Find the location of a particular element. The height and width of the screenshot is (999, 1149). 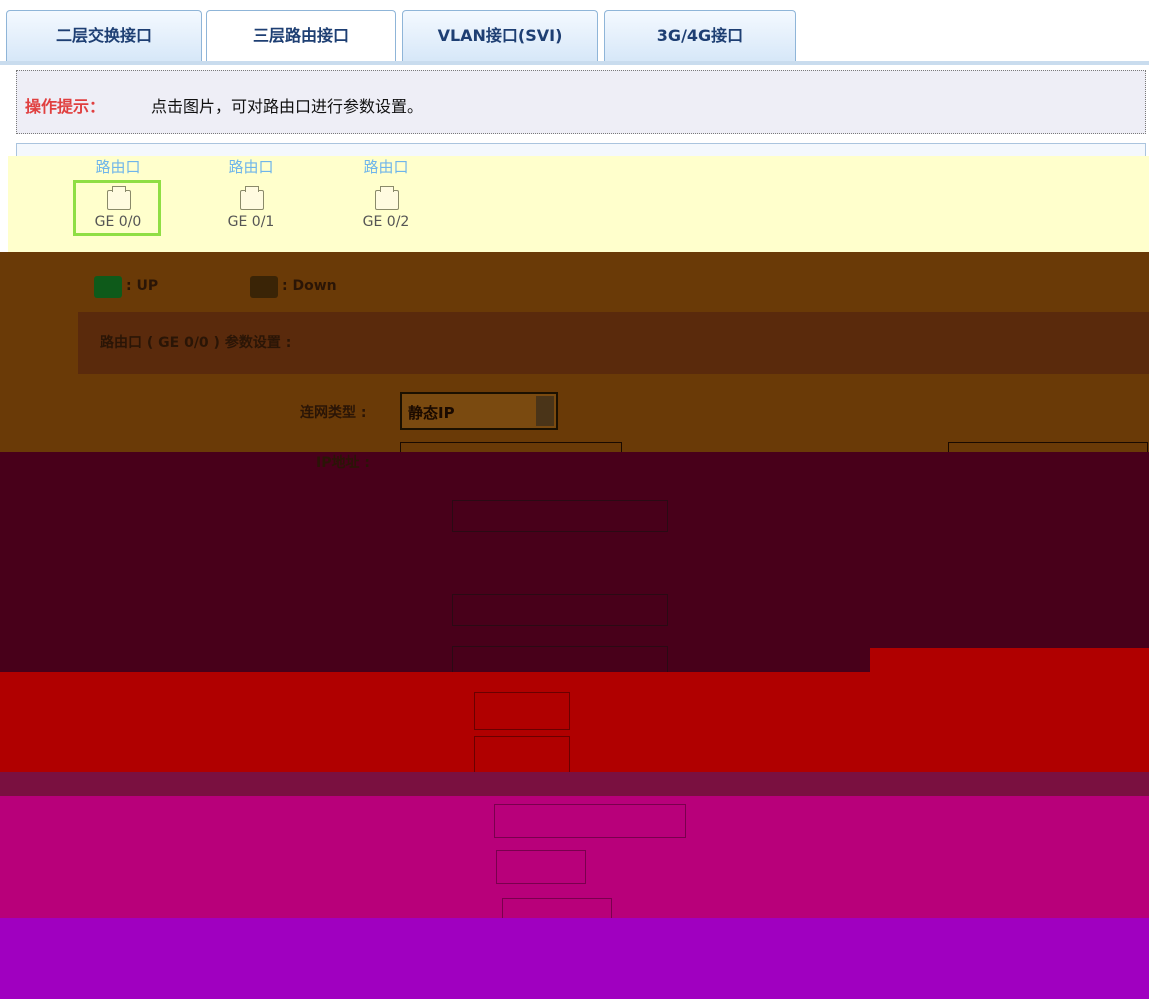

port-ge0-0: 路由口 GE 0/0 is located at coordinates (117, 196).